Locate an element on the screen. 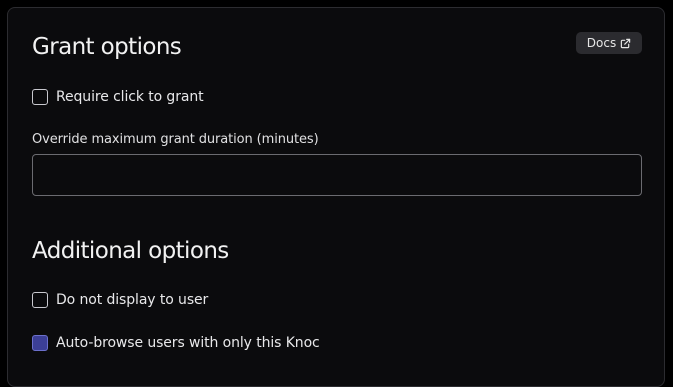  require-click-option: Require click to grant is located at coordinates (118, 97).